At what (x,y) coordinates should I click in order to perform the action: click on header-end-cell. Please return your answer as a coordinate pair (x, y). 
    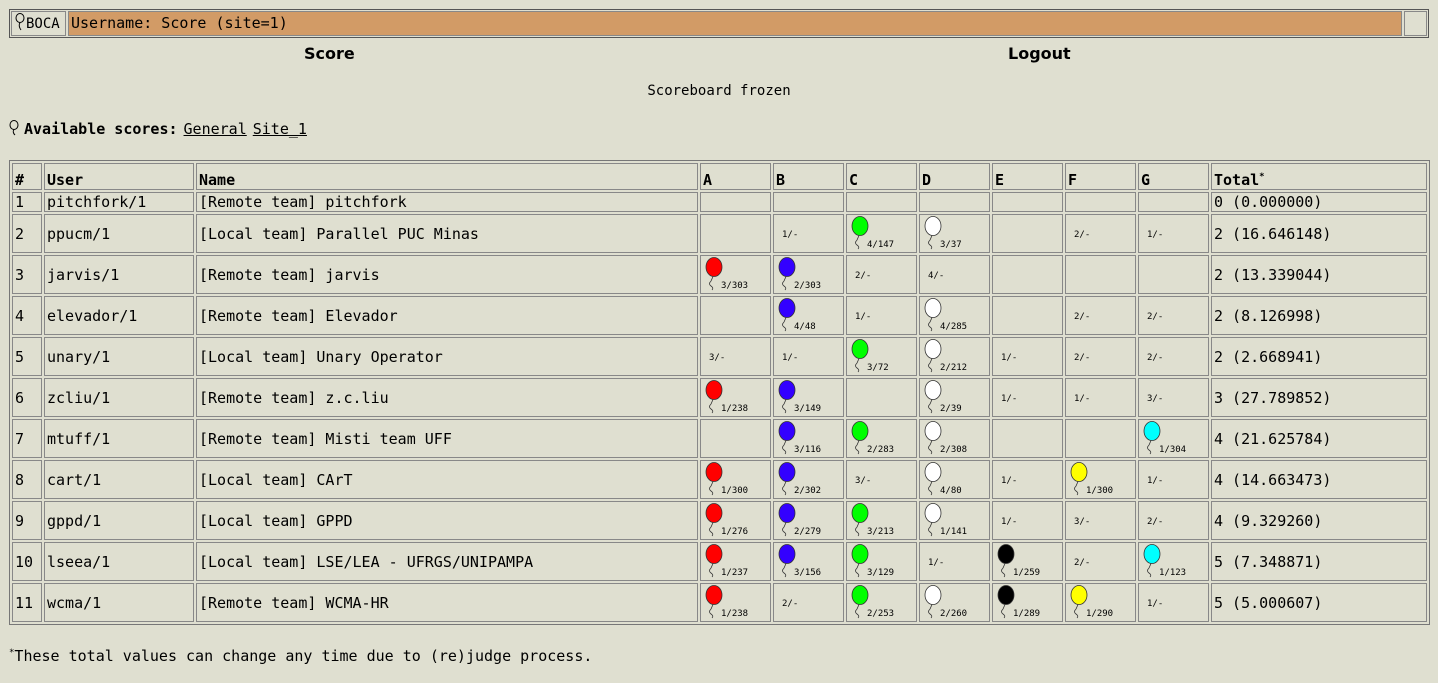
    Looking at the image, I should click on (1415, 23).